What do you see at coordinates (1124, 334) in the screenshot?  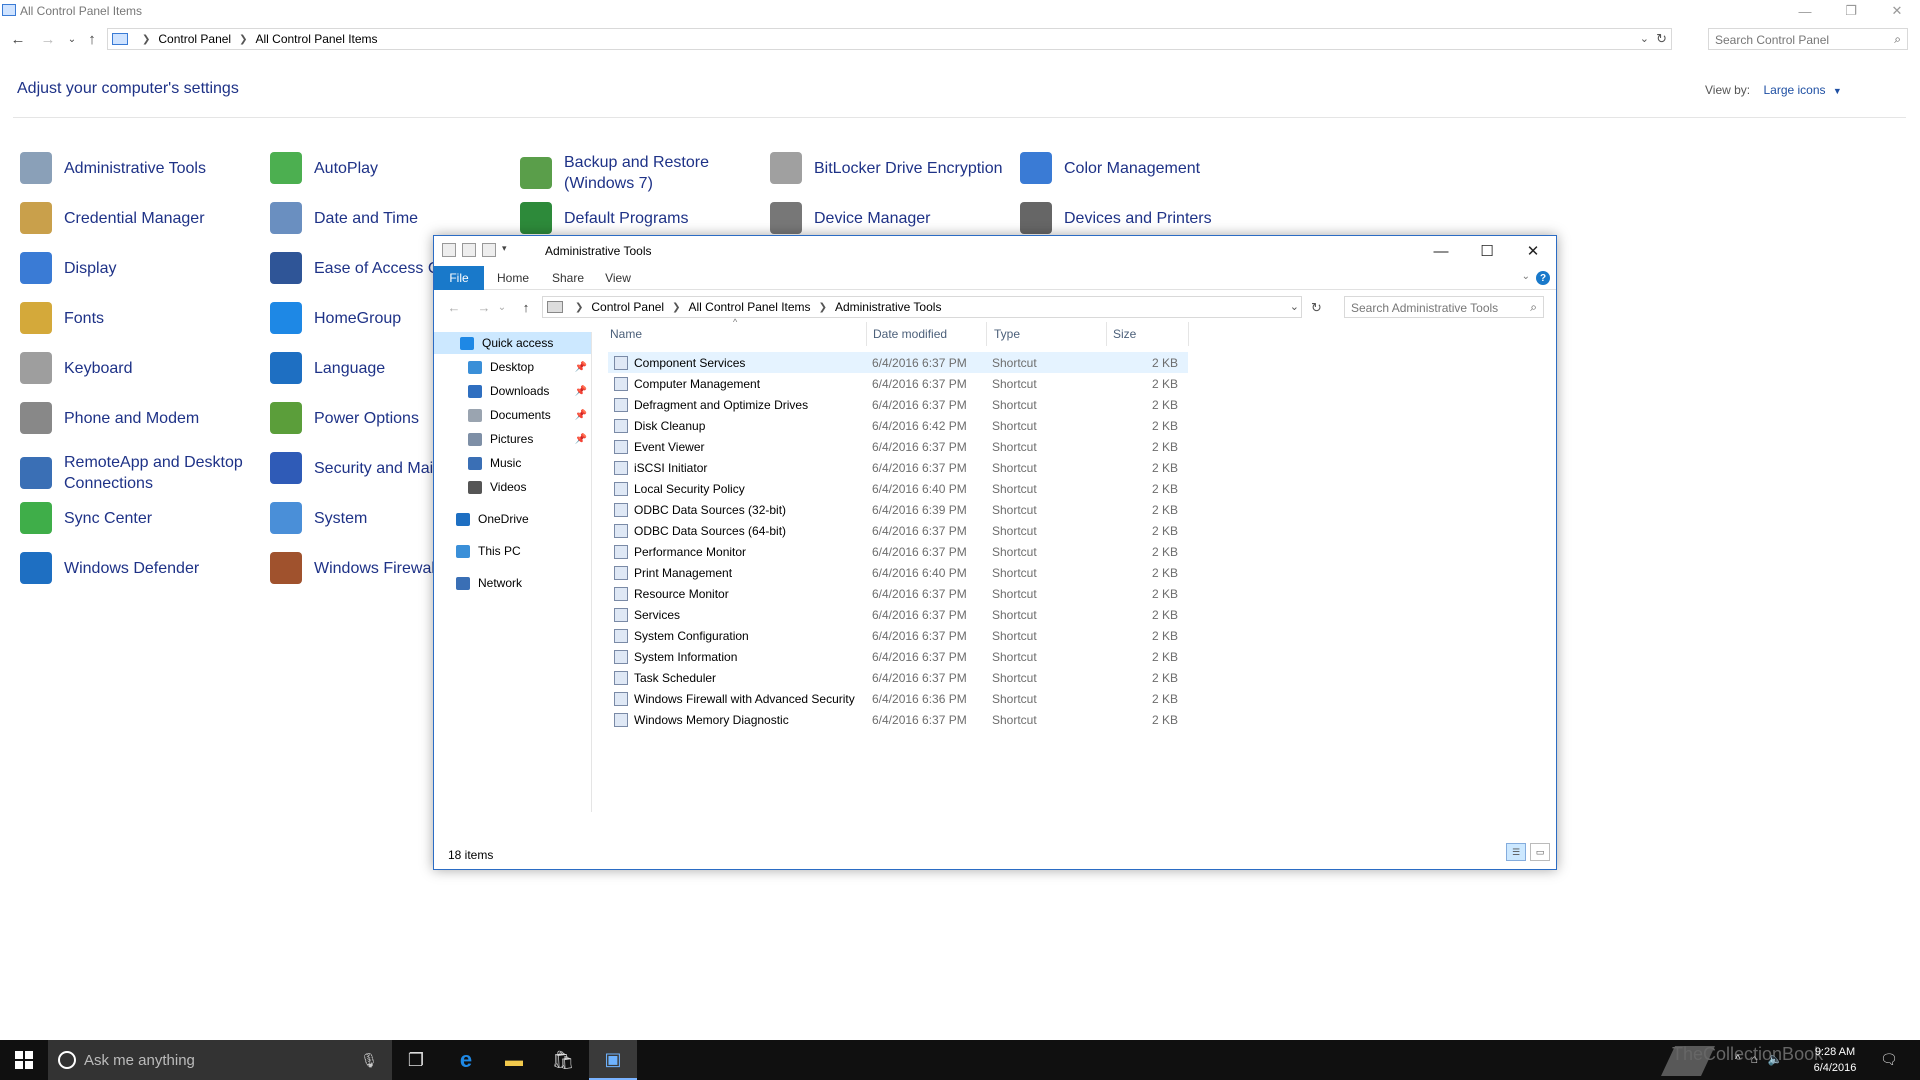 I see `column-size: Size` at bounding box center [1124, 334].